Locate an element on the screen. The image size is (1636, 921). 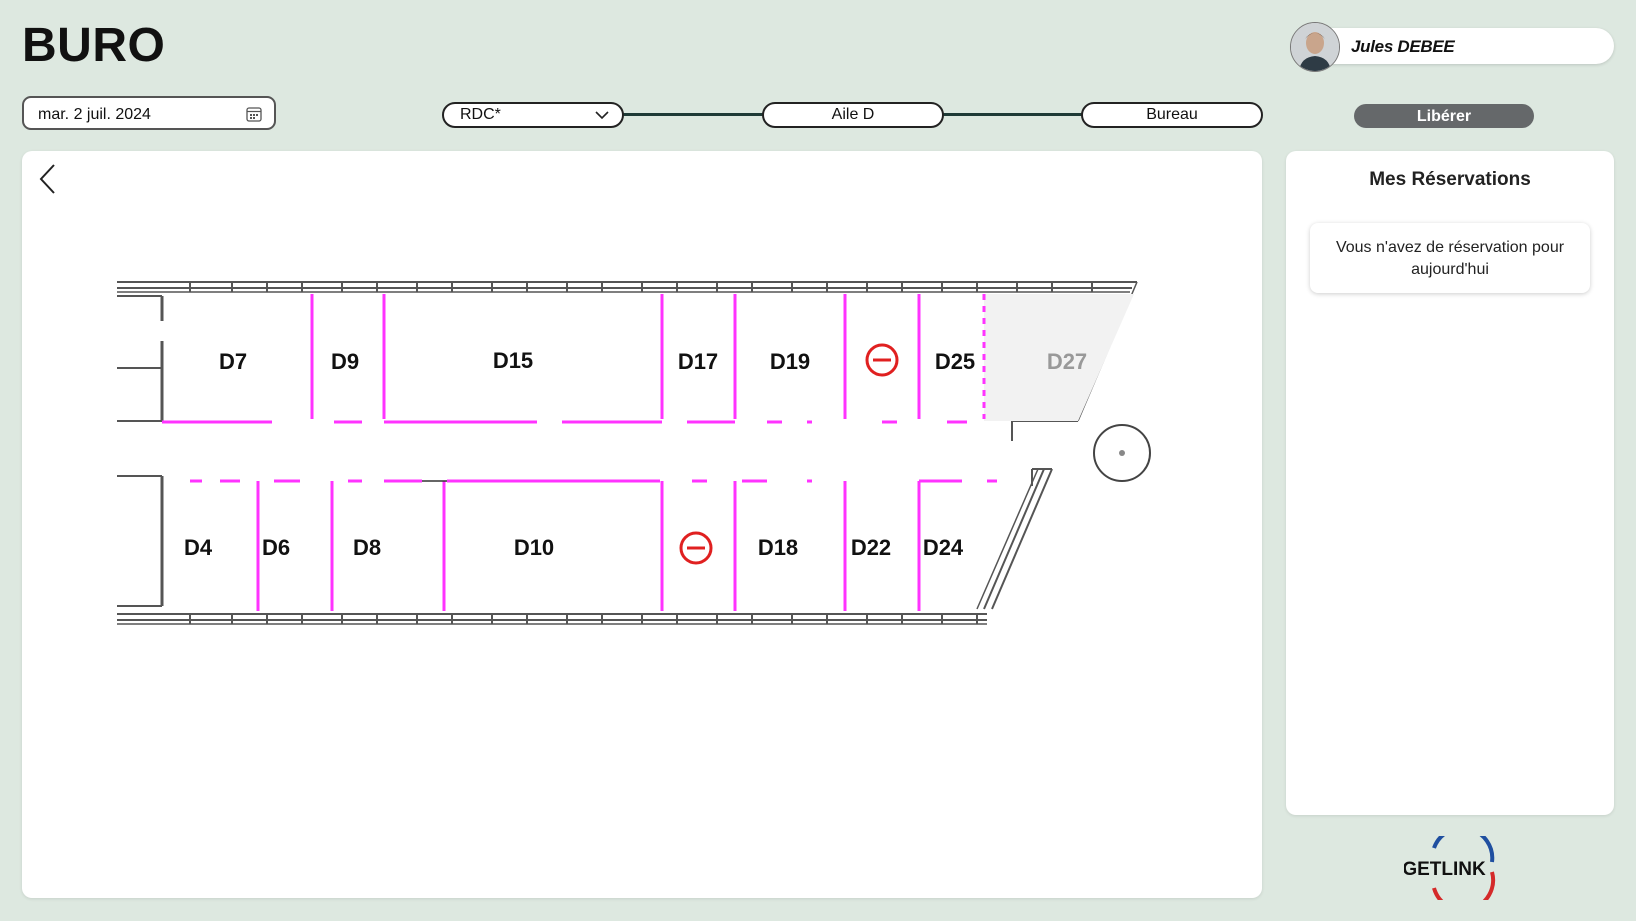
desk-d25: D25 is located at coordinates (955, 361).